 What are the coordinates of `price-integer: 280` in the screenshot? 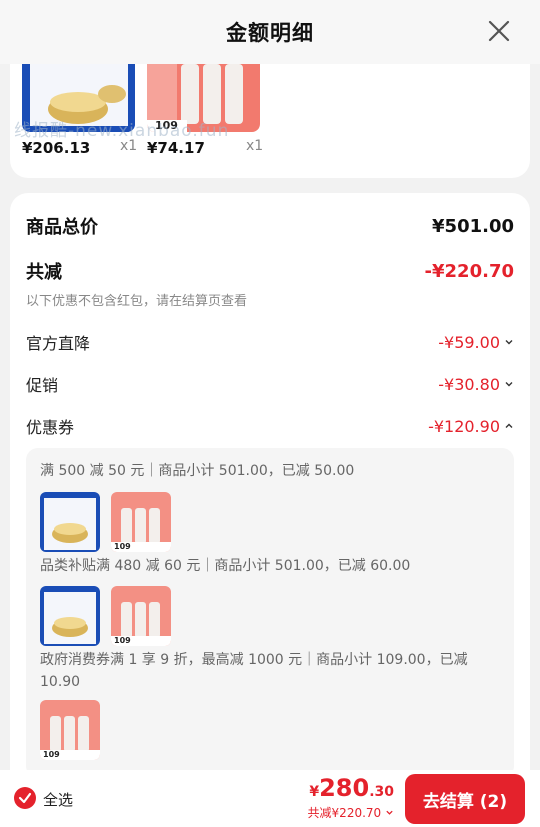 It's located at (344, 788).